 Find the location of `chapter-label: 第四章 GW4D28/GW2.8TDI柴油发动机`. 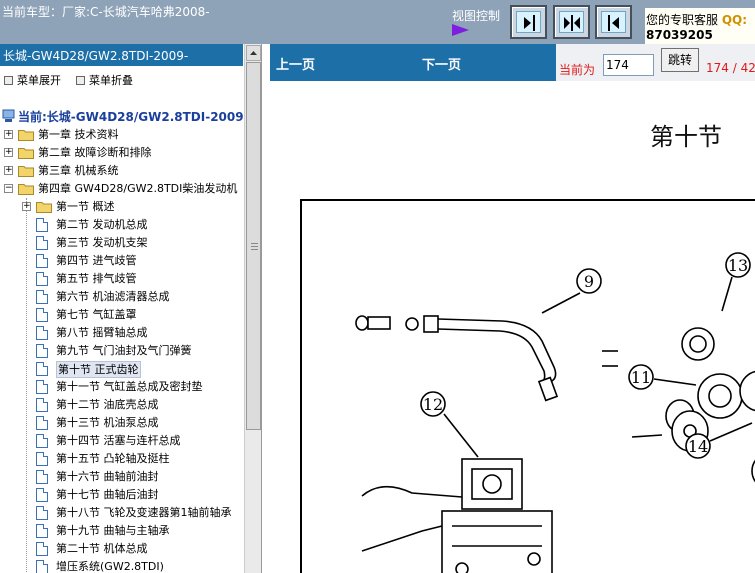

chapter-label: 第四章 GW4D28/GW2.8TDI柴油发动机 is located at coordinates (138, 188).